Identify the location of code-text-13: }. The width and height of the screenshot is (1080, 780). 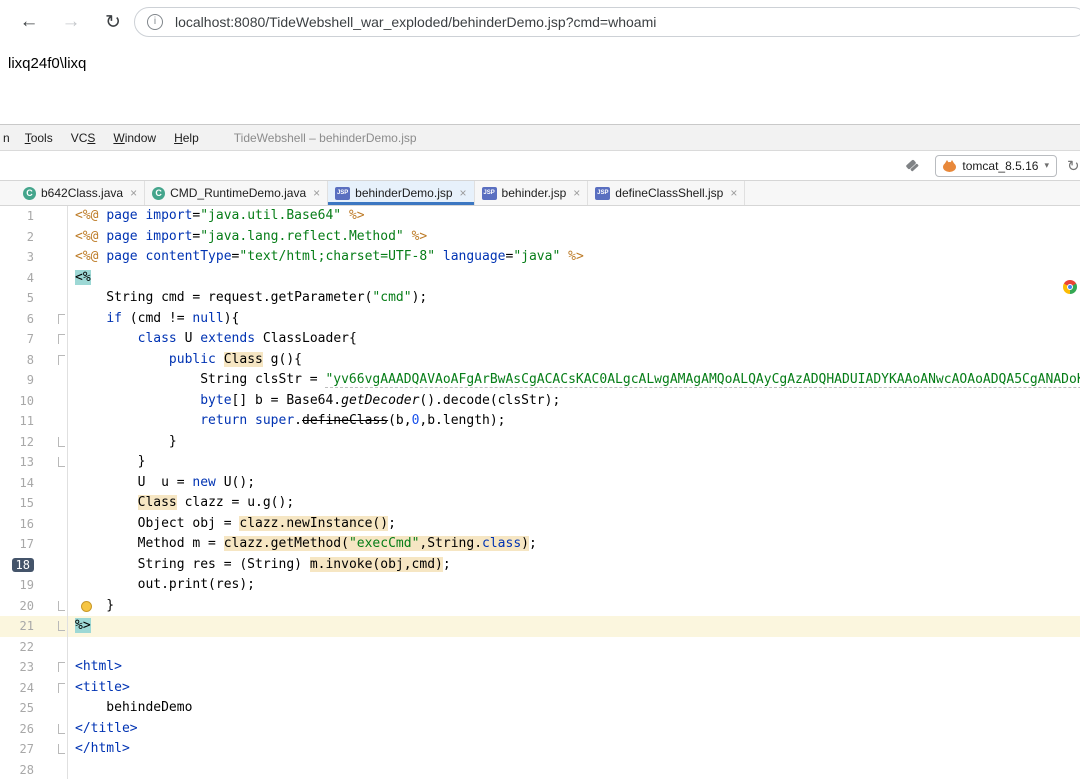
(574, 462).